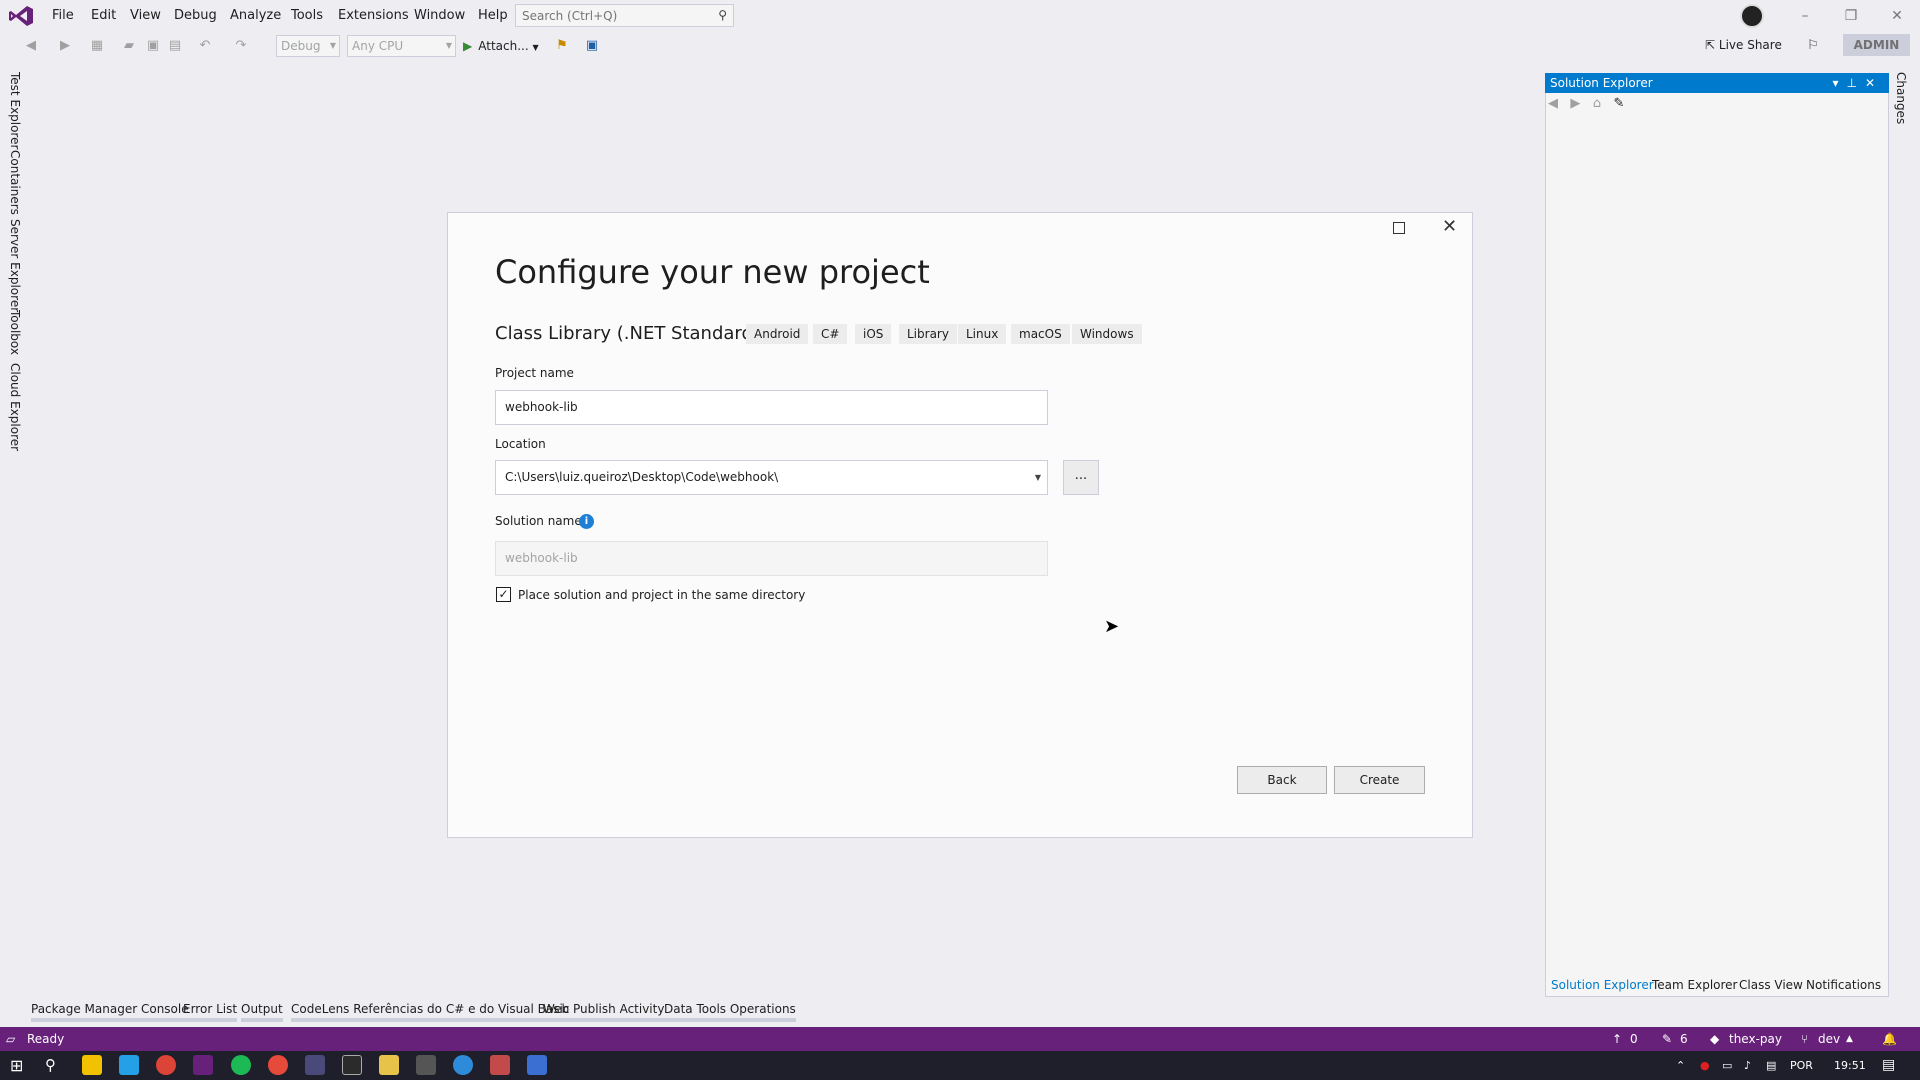  What do you see at coordinates (1804, 1039) in the screenshot?
I see `branch-icon: ⑂` at bounding box center [1804, 1039].